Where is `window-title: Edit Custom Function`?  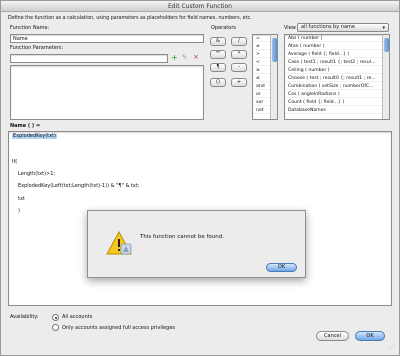
window-title: Edit Custom Function is located at coordinates (200, 6).